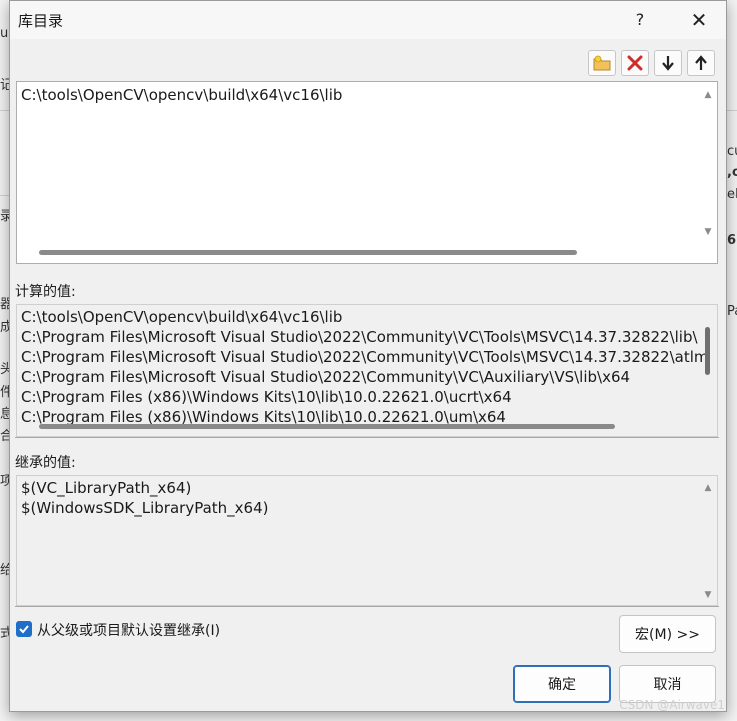  I want to click on check-icon, so click(24, 629).